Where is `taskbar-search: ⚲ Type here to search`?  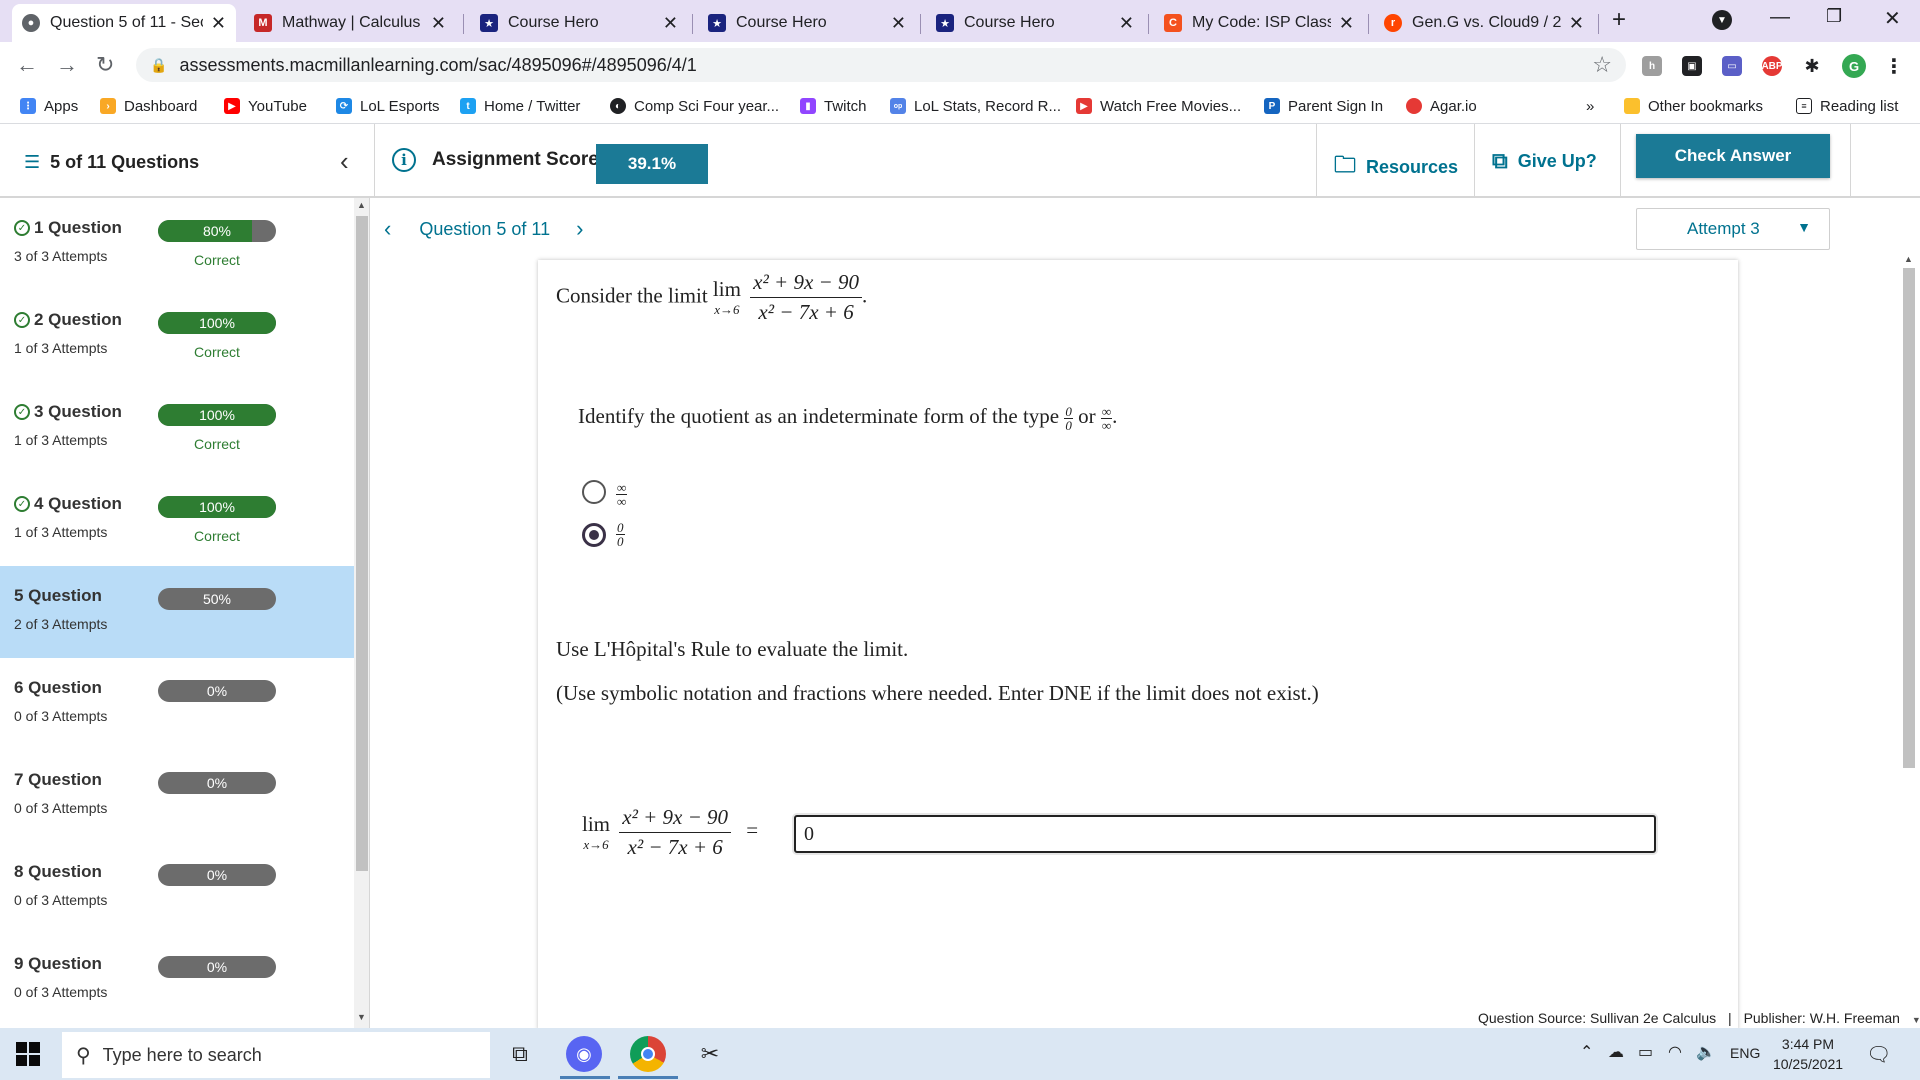 taskbar-search: ⚲ Type here to search is located at coordinates (276, 1055).